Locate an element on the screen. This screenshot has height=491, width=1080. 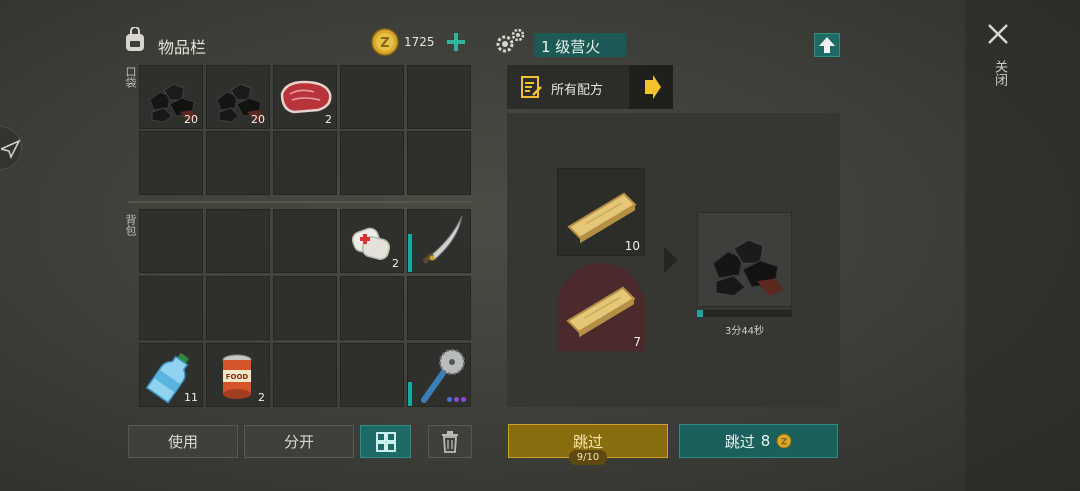
close-strip is located at coordinates (1022, 245).